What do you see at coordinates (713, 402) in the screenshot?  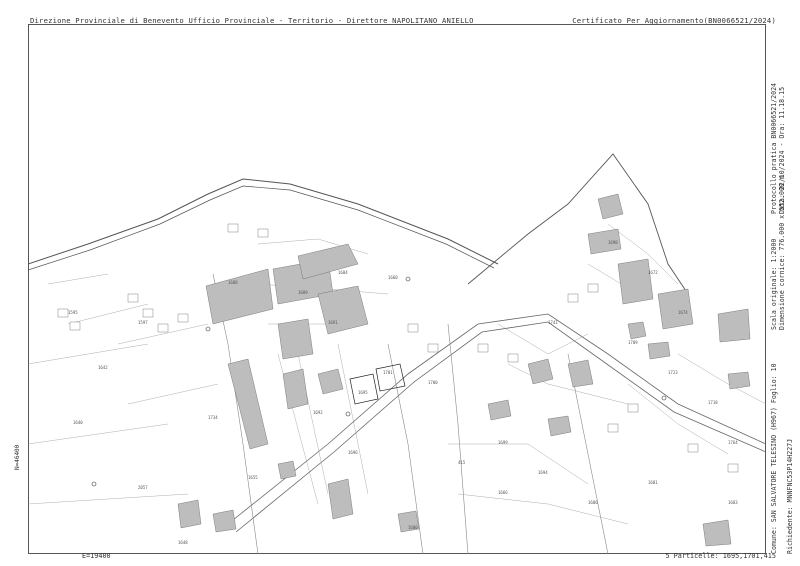 I see `svg-text: 1718` at bounding box center [713, 402].